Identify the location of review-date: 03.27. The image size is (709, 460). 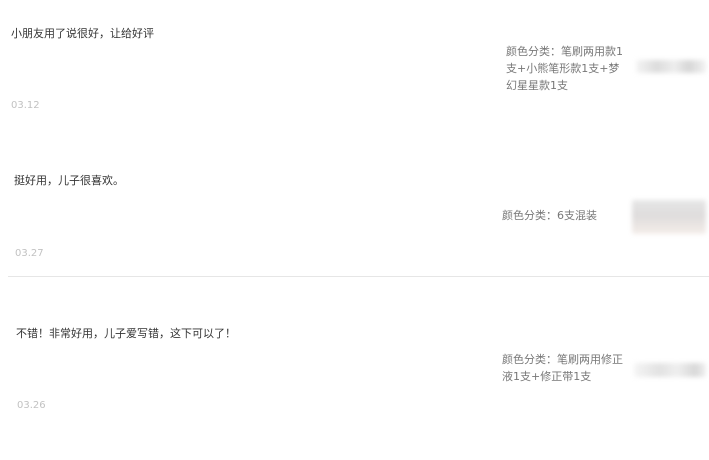
(29, 253).